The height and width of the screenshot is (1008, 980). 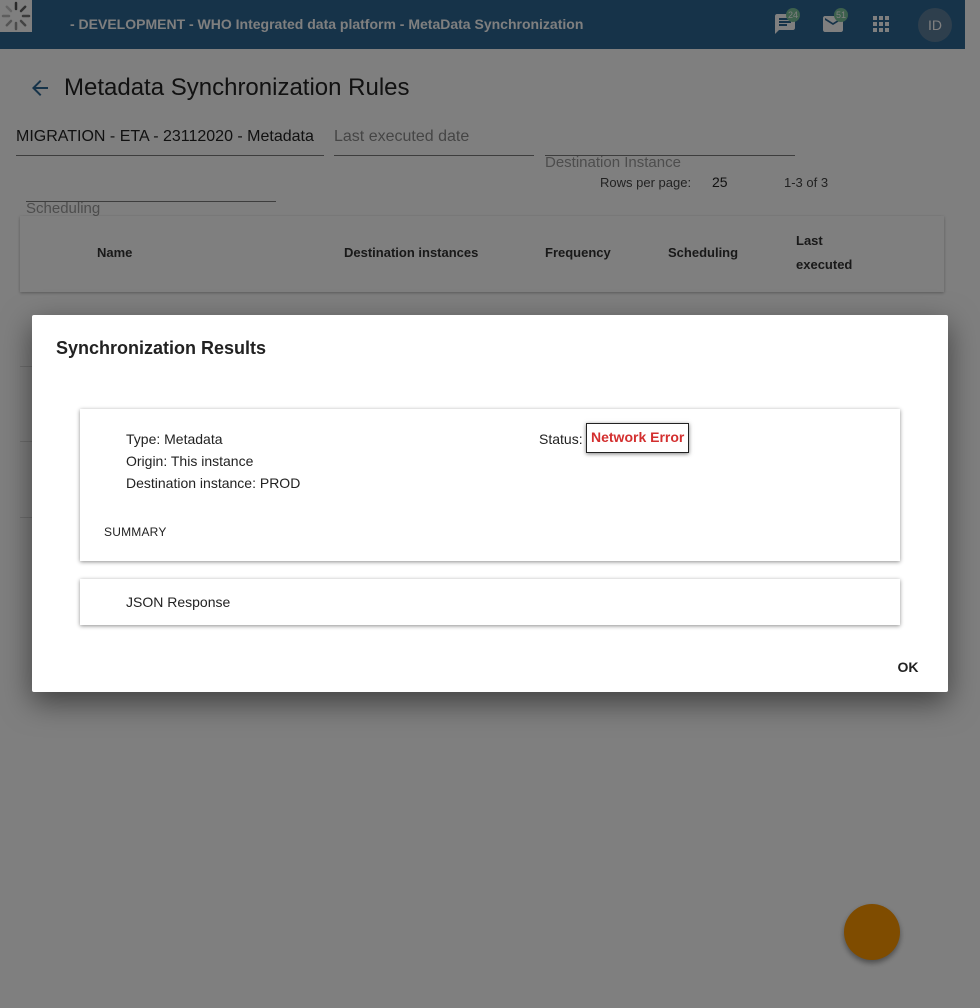 I want to click on status-badge: Network Error, so click(x=638, y=438).